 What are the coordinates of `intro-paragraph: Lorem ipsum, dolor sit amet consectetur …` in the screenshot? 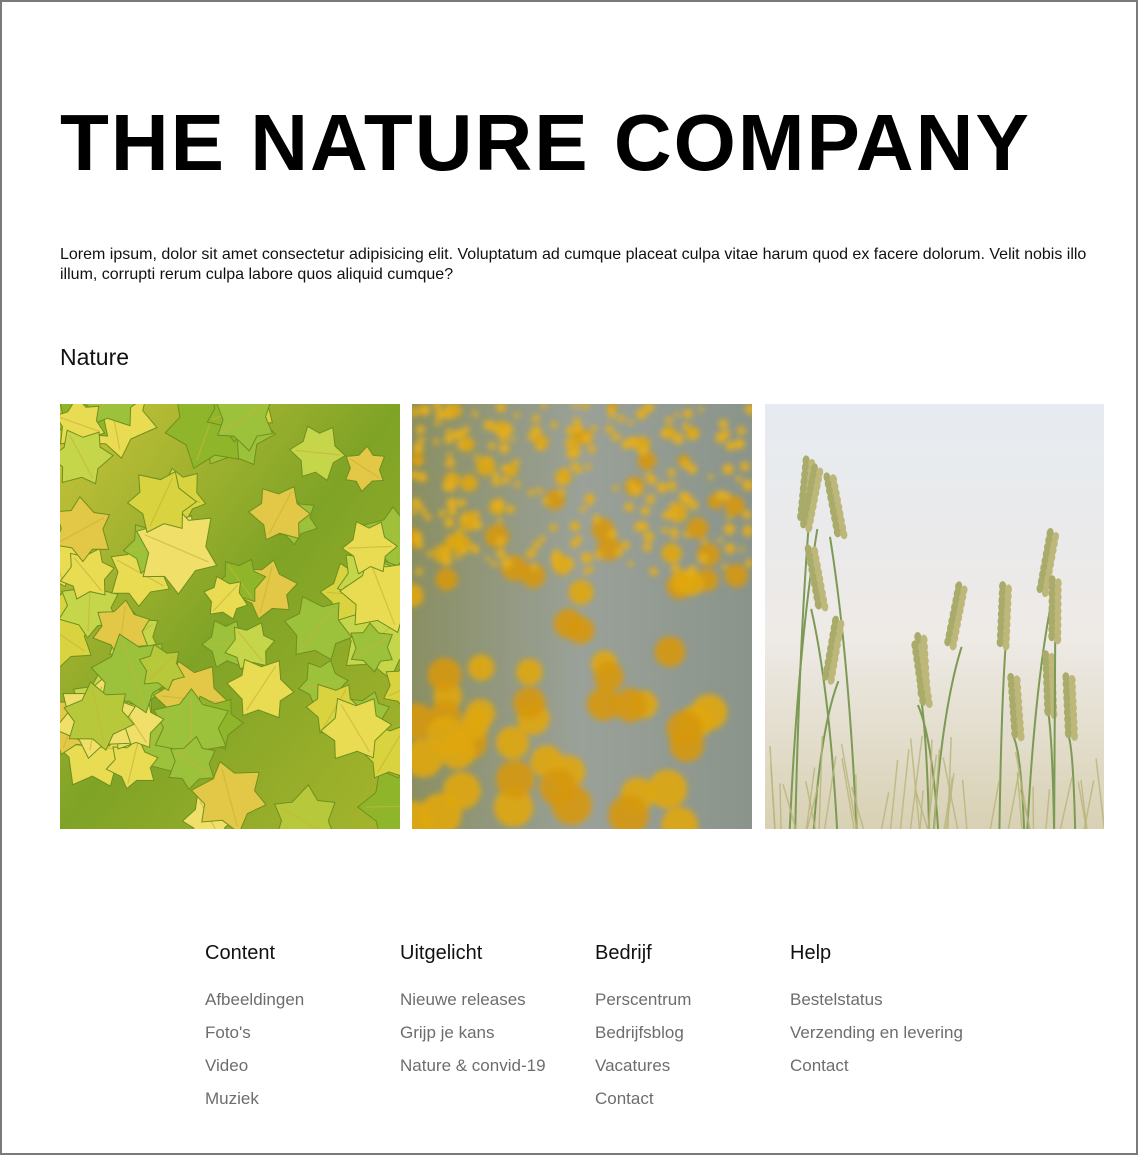 It's located at (573, 264).